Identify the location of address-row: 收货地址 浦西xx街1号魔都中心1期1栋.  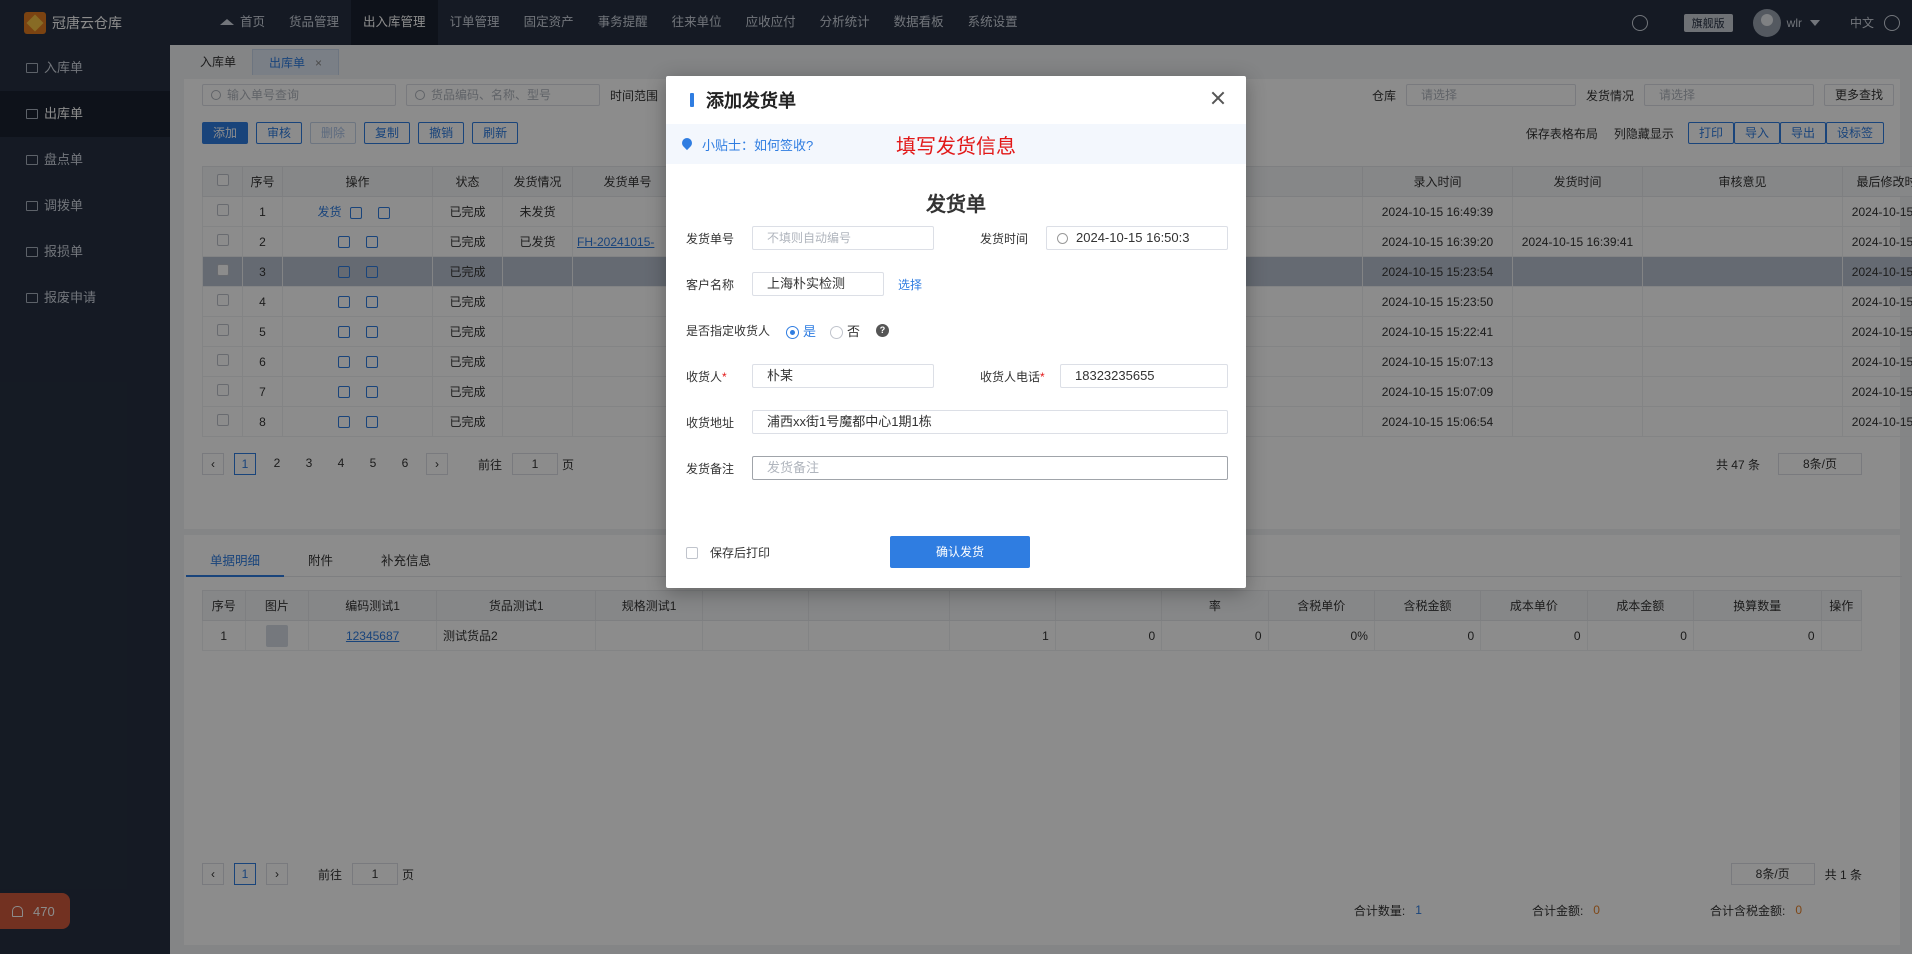
(957, 422).